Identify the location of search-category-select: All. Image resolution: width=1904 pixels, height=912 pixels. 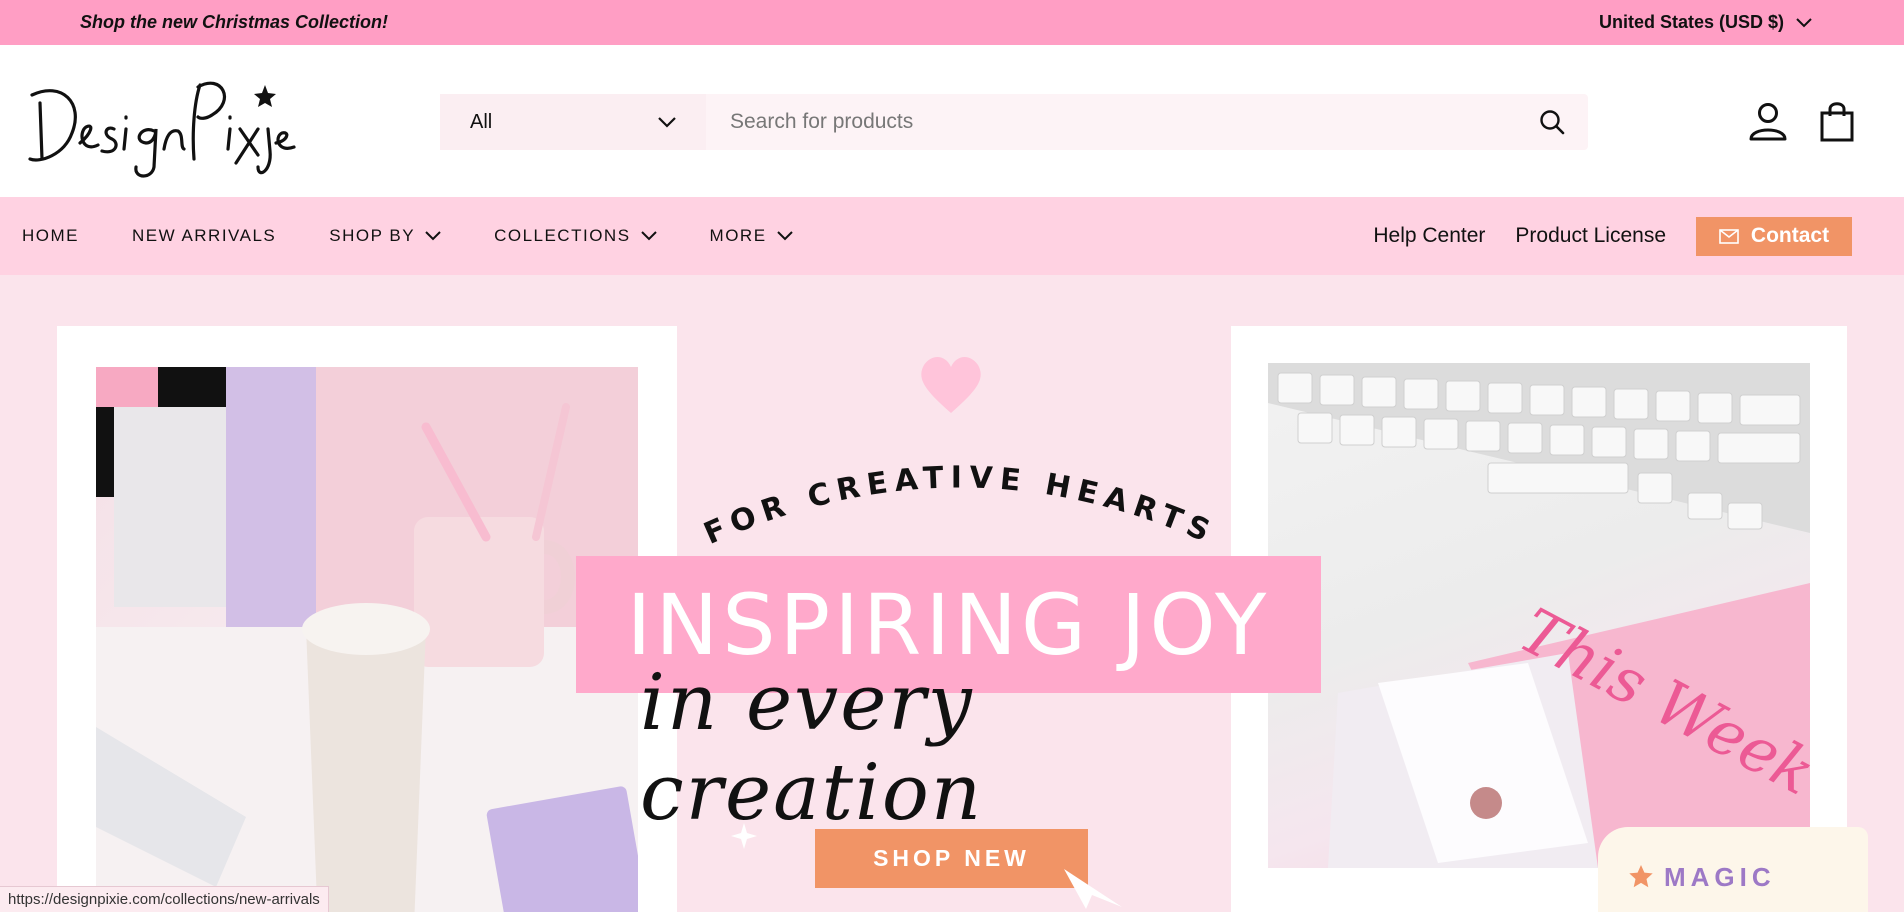
(573, 122).